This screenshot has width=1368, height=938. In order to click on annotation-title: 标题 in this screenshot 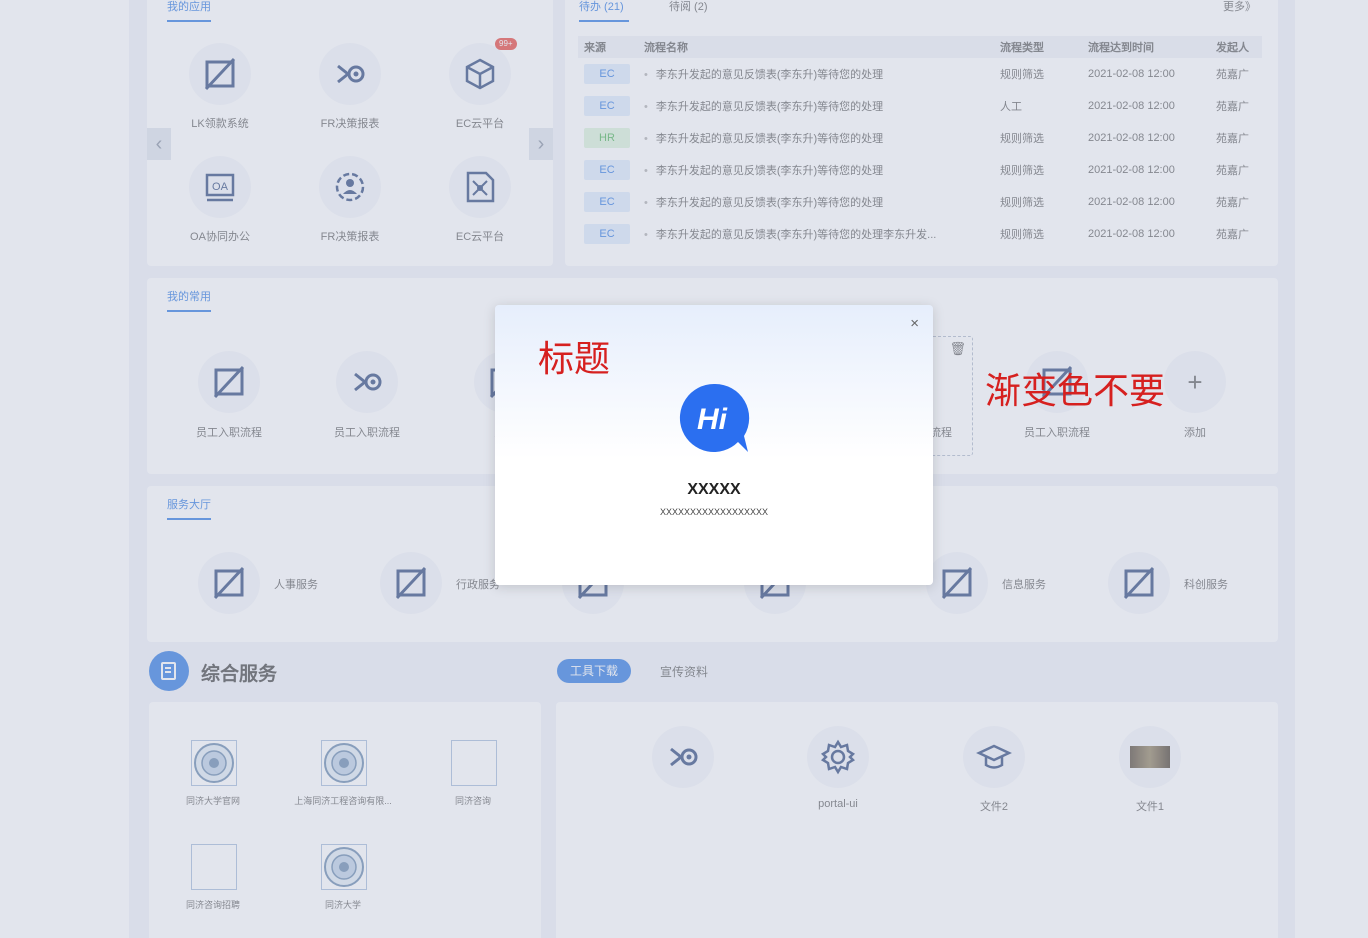, I will do `click(574, 359)`.